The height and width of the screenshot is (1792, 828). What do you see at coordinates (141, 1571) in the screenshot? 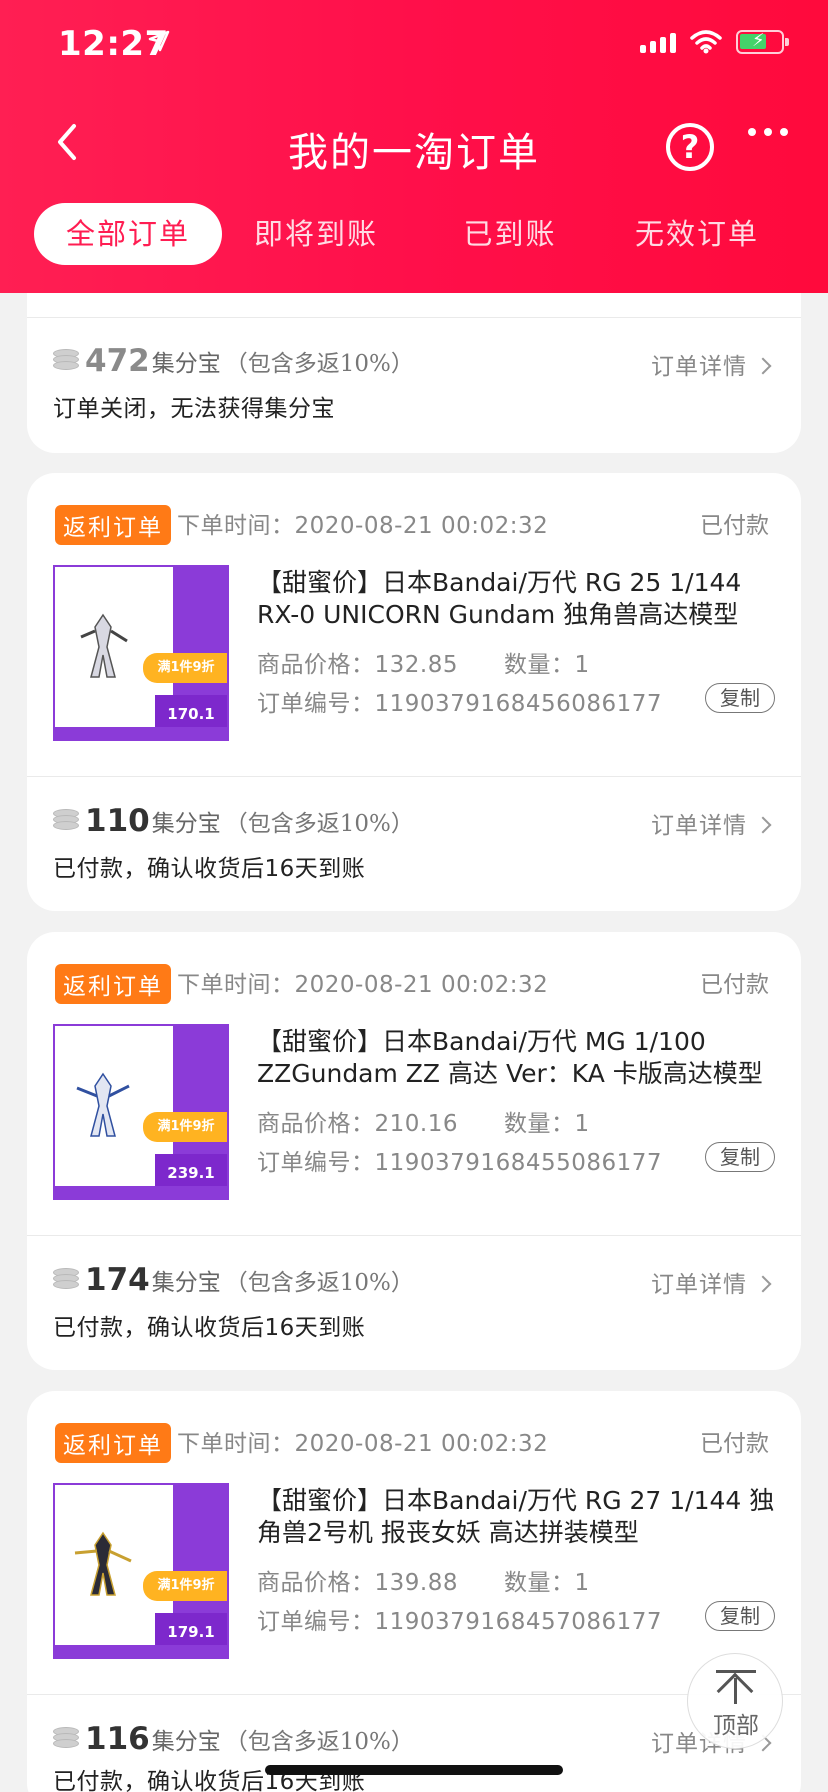
I see `product-thumbnail: 满1件9折 179.1` at bounding box center [141, 1571].